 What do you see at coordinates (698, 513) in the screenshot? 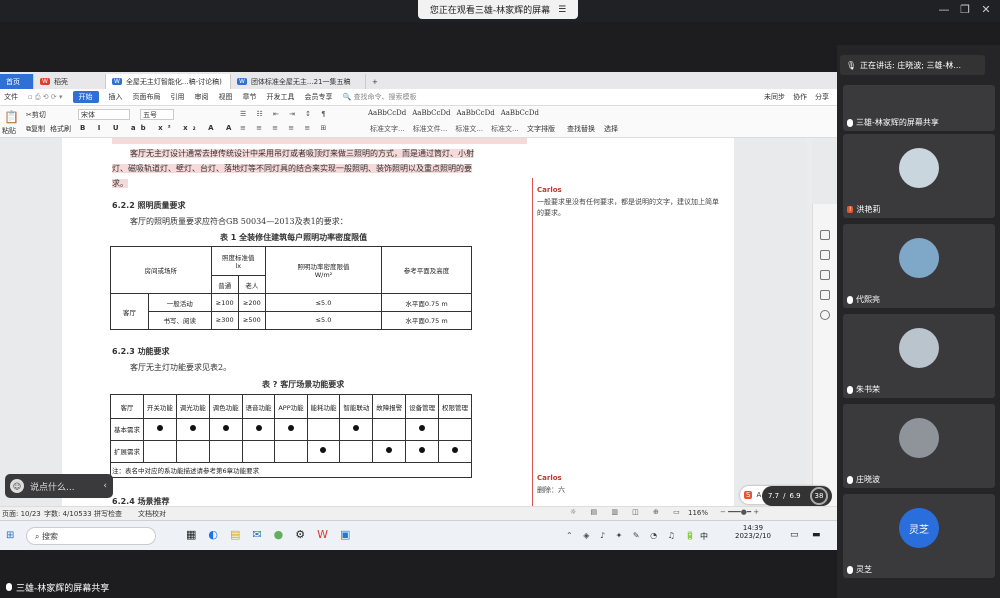
I see `zoom-level: 116%` at bounding box center [698, 513].